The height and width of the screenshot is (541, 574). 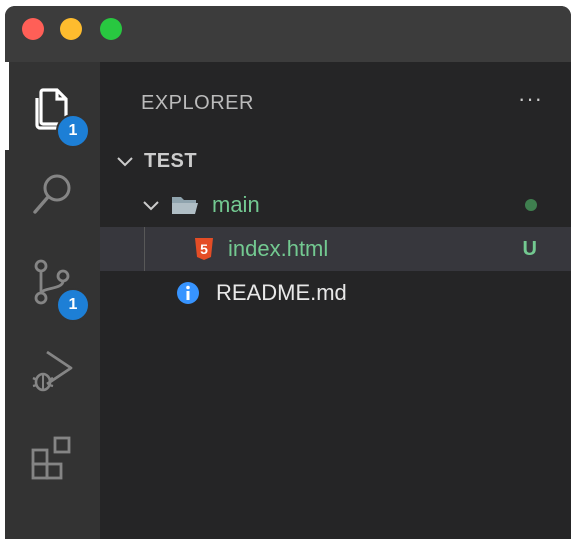 I want to click on tree-item-file-index: 5 index.html U, so click(x=335, y=249).